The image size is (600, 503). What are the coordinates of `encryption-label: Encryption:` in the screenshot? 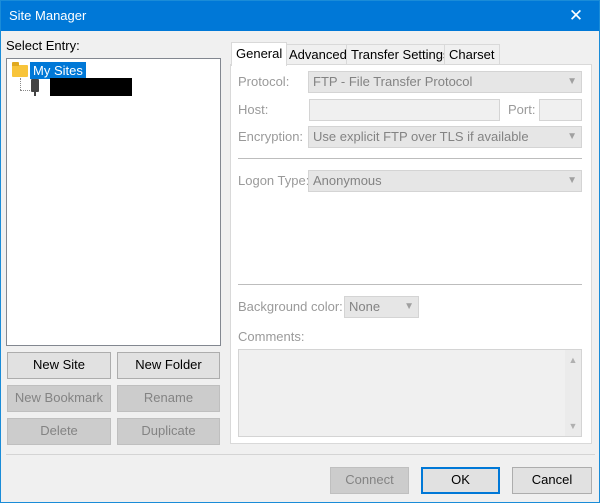 It's located at (271, 136).